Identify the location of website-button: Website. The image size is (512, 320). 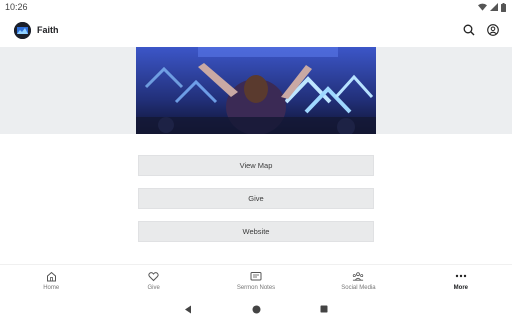
(256, 231).